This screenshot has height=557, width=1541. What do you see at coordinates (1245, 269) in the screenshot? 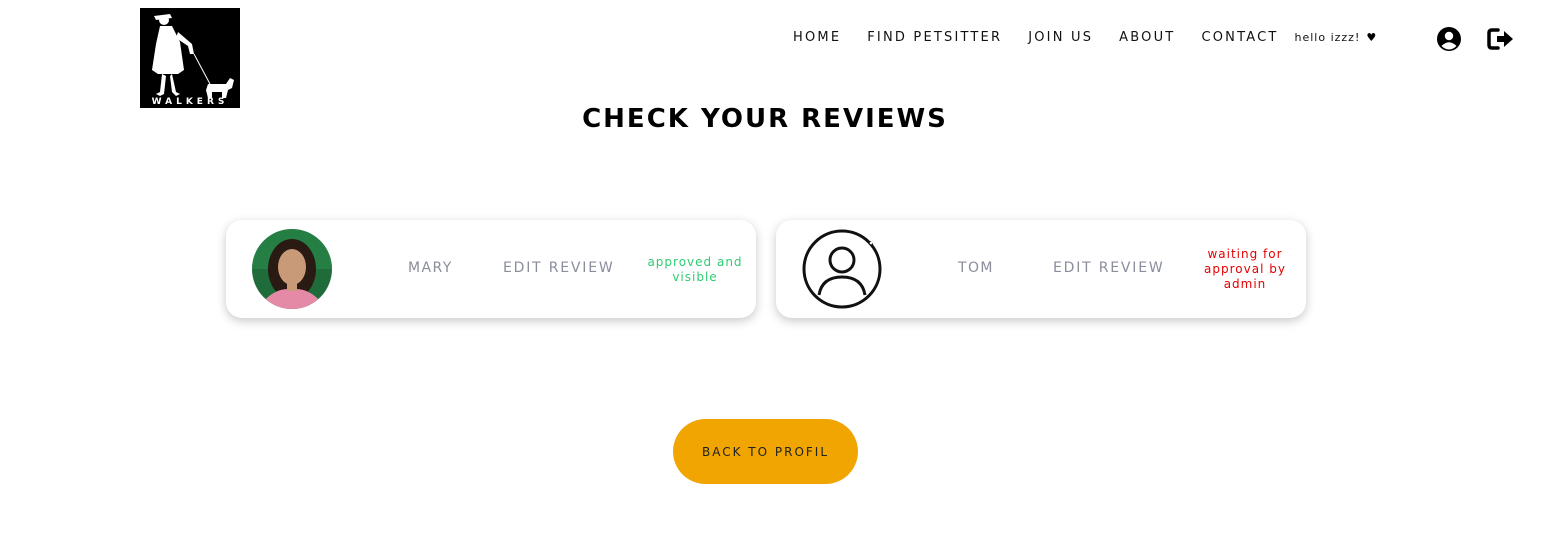
I see `review-status: waiting for approval by admin` at bounding box center [1245, 269].